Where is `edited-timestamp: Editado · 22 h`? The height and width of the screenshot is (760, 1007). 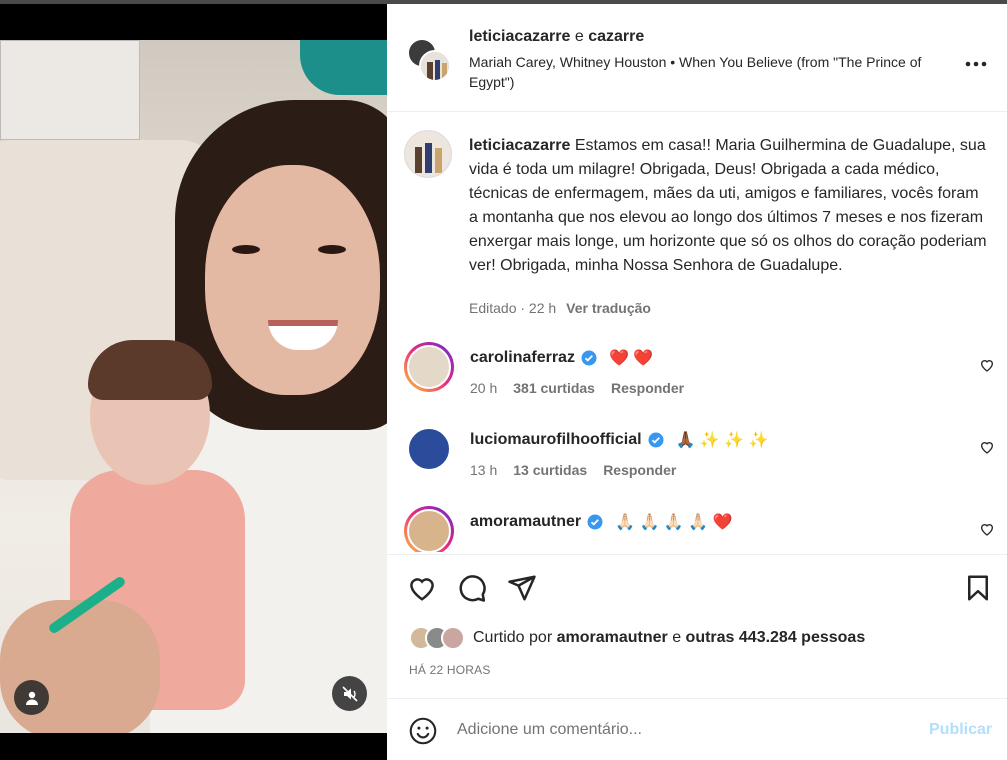
edited-timestamp: Editado · 22 h is located at coordinates (513, 308).